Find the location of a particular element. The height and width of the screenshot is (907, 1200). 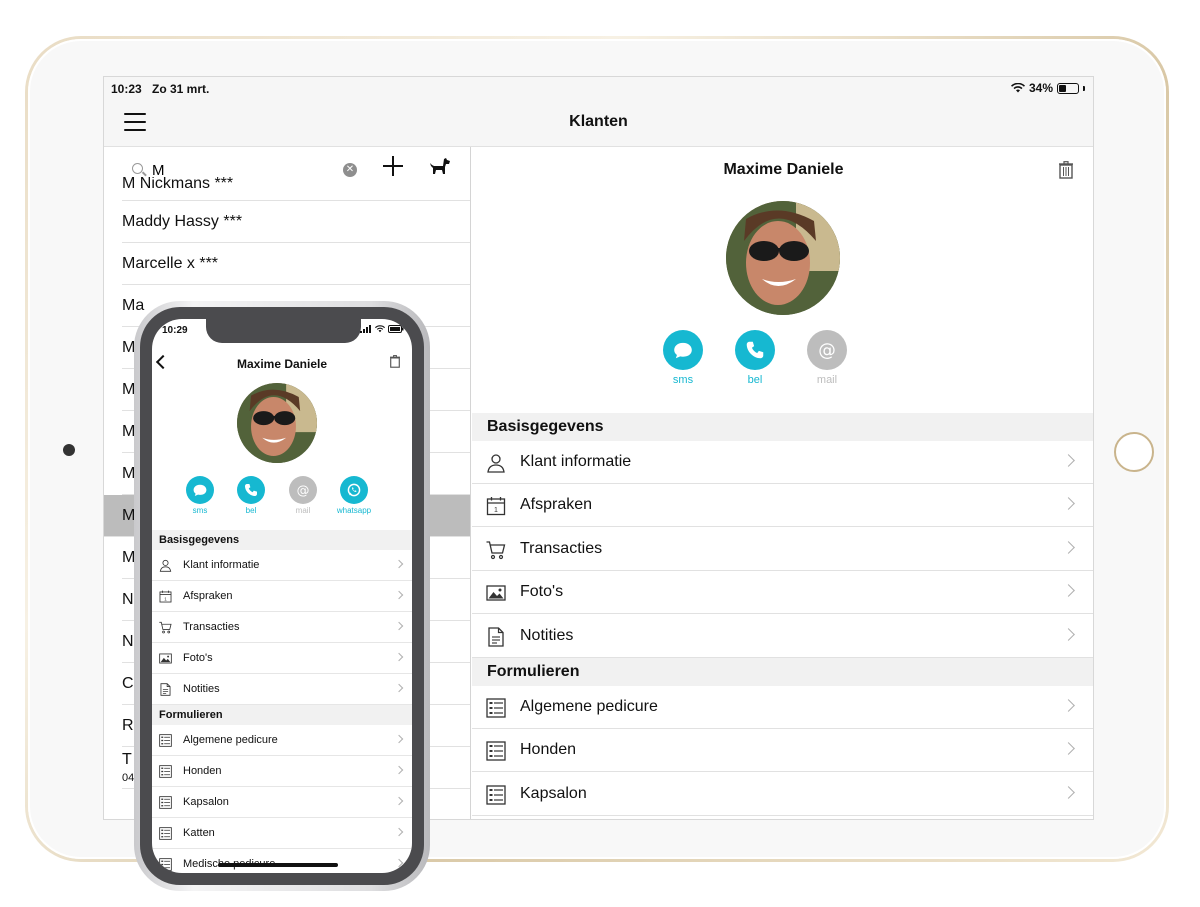

client-list-item: Maddy Hassy *** is located at coordinates (296, 222).